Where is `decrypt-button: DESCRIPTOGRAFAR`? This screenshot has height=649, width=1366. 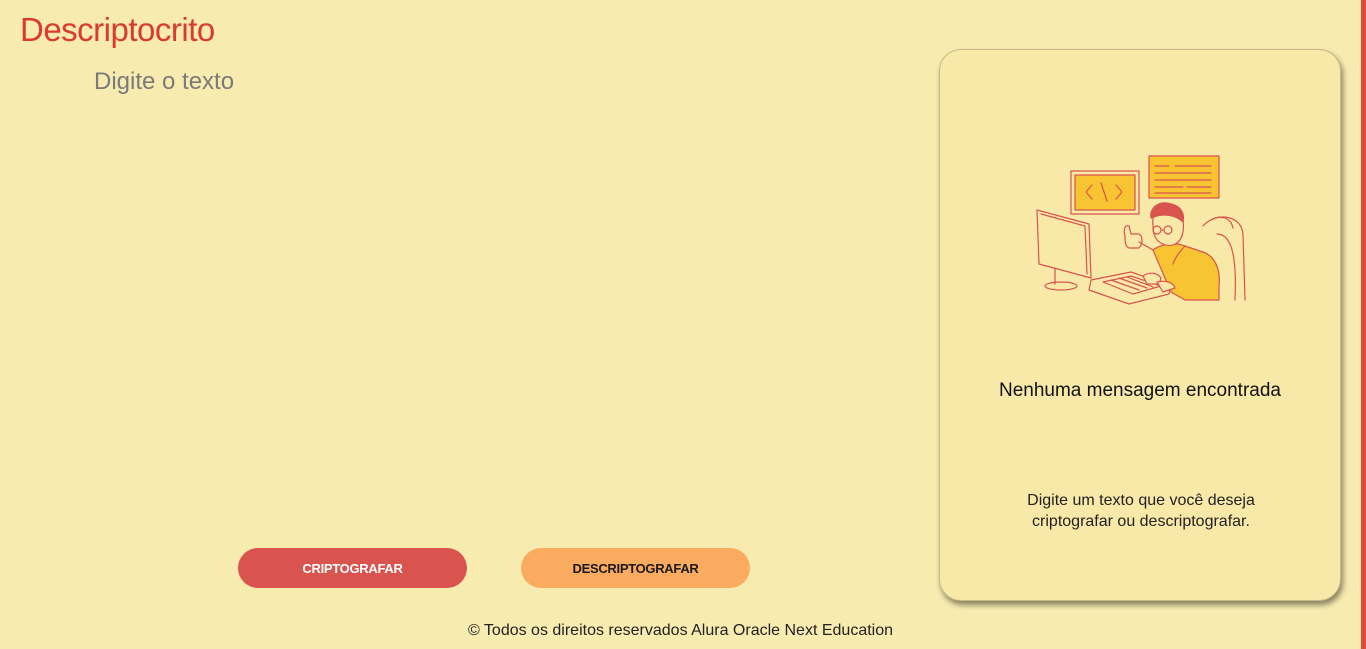 decrypt-button: DESCRIPTOGRAFAR is located at coordinates (635, 568).